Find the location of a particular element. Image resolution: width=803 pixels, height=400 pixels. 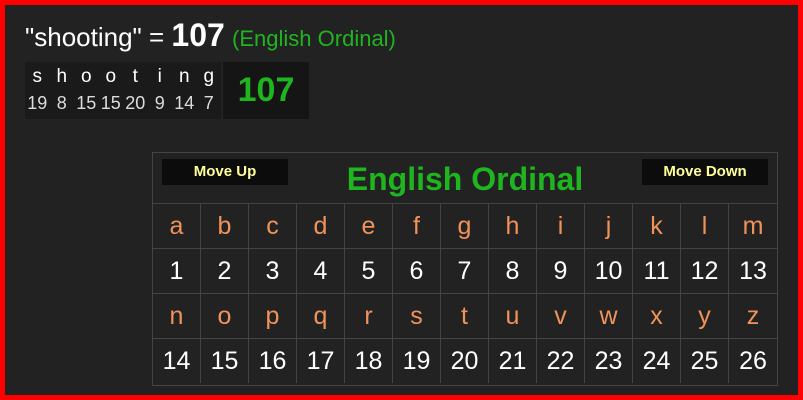

breakdown-letter: s is located at coordinates (37, 76).